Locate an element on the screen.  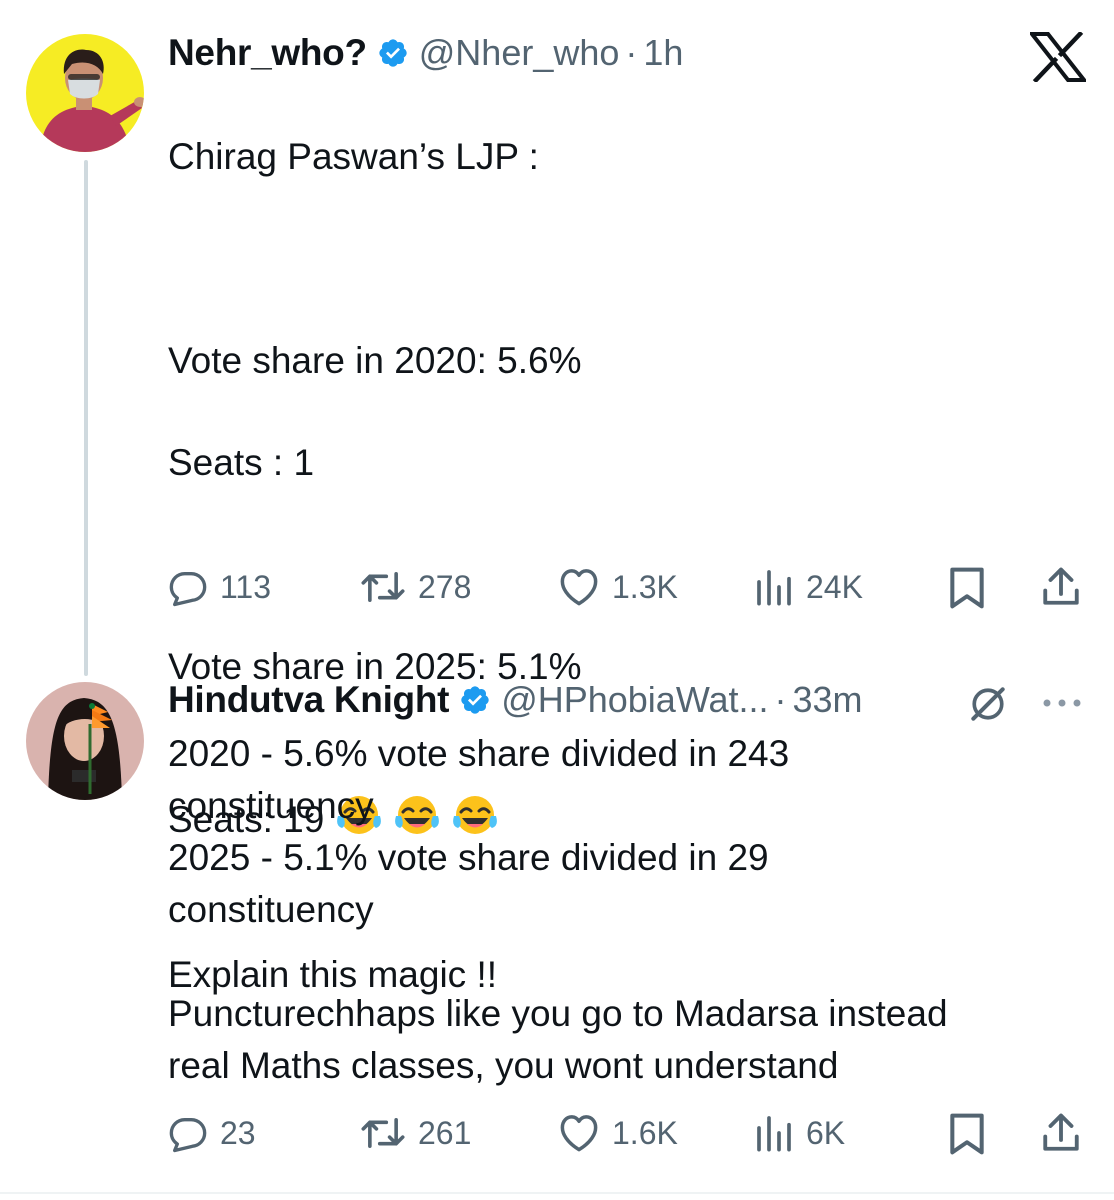
timestamp: 1h is located at coordinates (663, 53).